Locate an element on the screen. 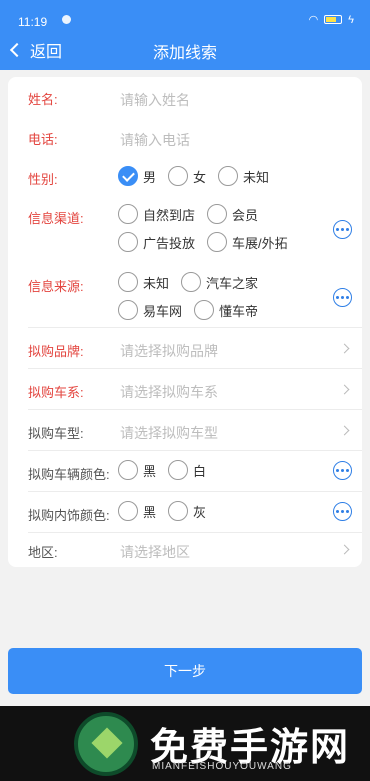 The height and width of the screenshot is (781, 370). next-step-button: 下一步 is located at coordinates (185, 671).